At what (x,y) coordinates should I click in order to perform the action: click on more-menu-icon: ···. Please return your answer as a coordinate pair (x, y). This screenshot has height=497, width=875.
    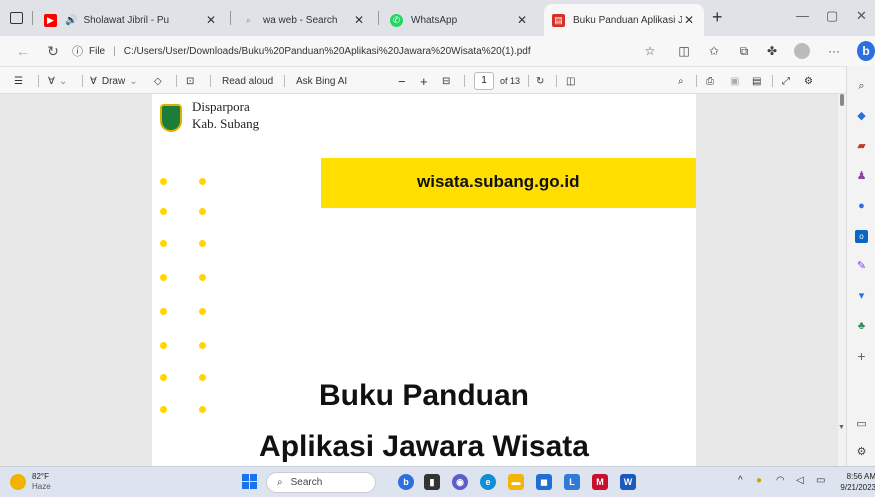
    Looking at the image, I should click on (834, 51).